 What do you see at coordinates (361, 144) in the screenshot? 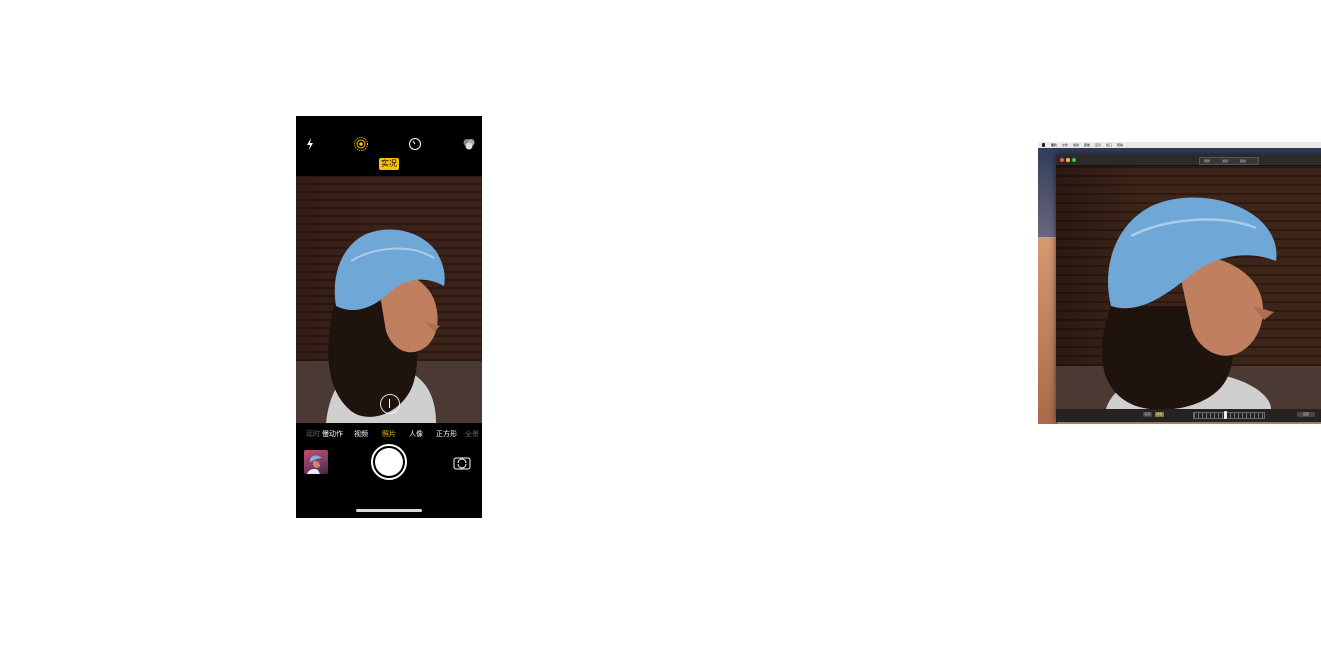
I see `live-photo-icon` at bounding box center [361, 144].